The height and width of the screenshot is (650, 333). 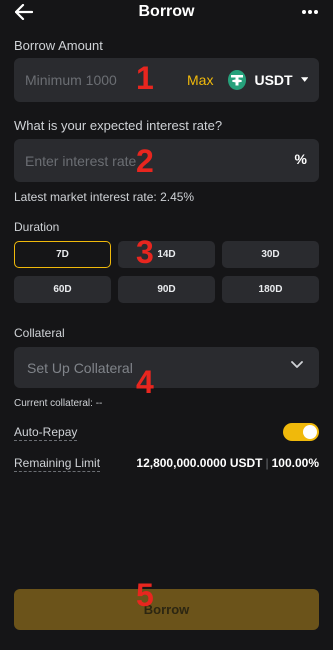 I want to click on borrow-amount-label: Borrow Amount, so click(x=58, y=45).